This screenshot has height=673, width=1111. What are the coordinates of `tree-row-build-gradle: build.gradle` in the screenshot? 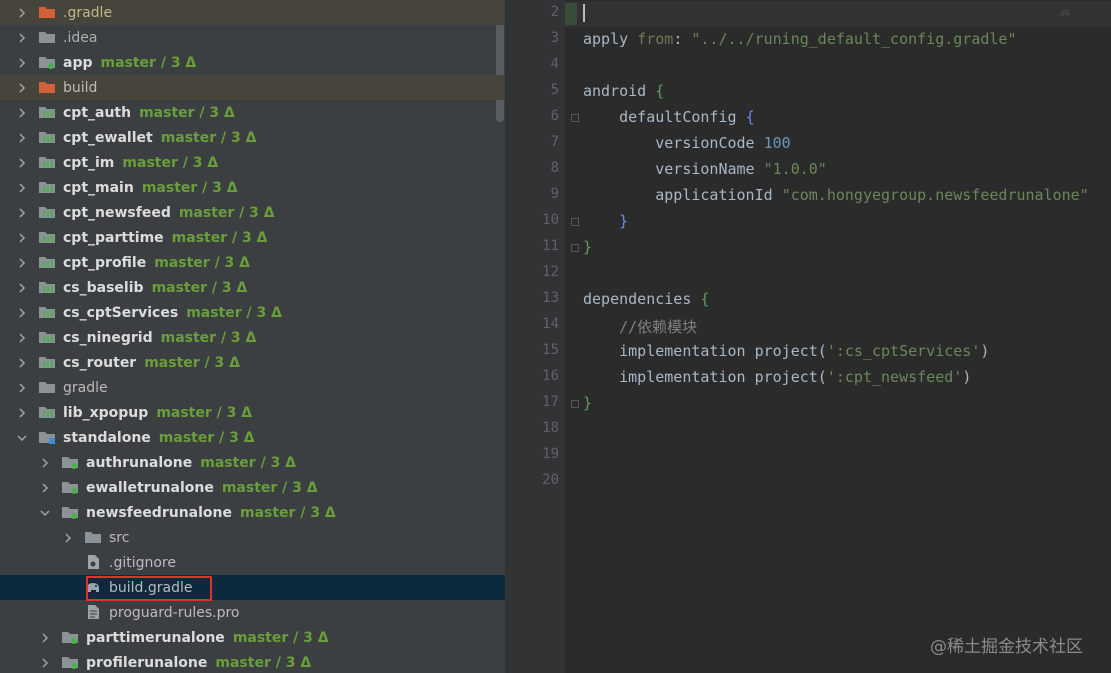 It's located at (252, 587).